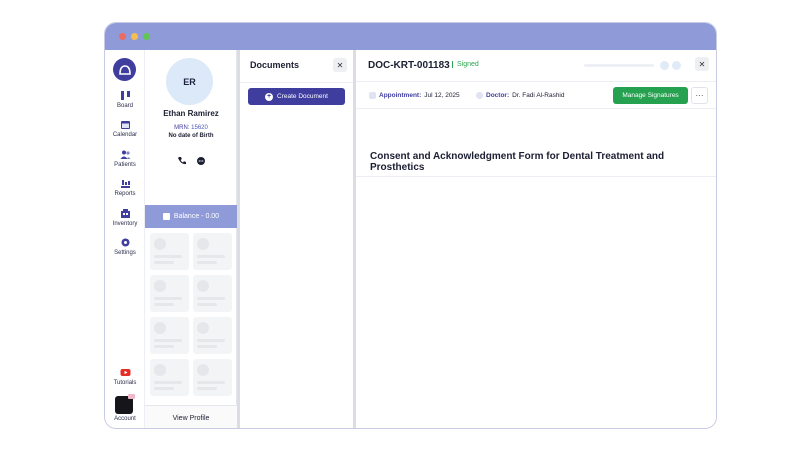 This screenshot has height=450, width=800. Describe the element at coordinates (191, 416) in the screenshot. I see `view-profile-button: View Profile` at that location.